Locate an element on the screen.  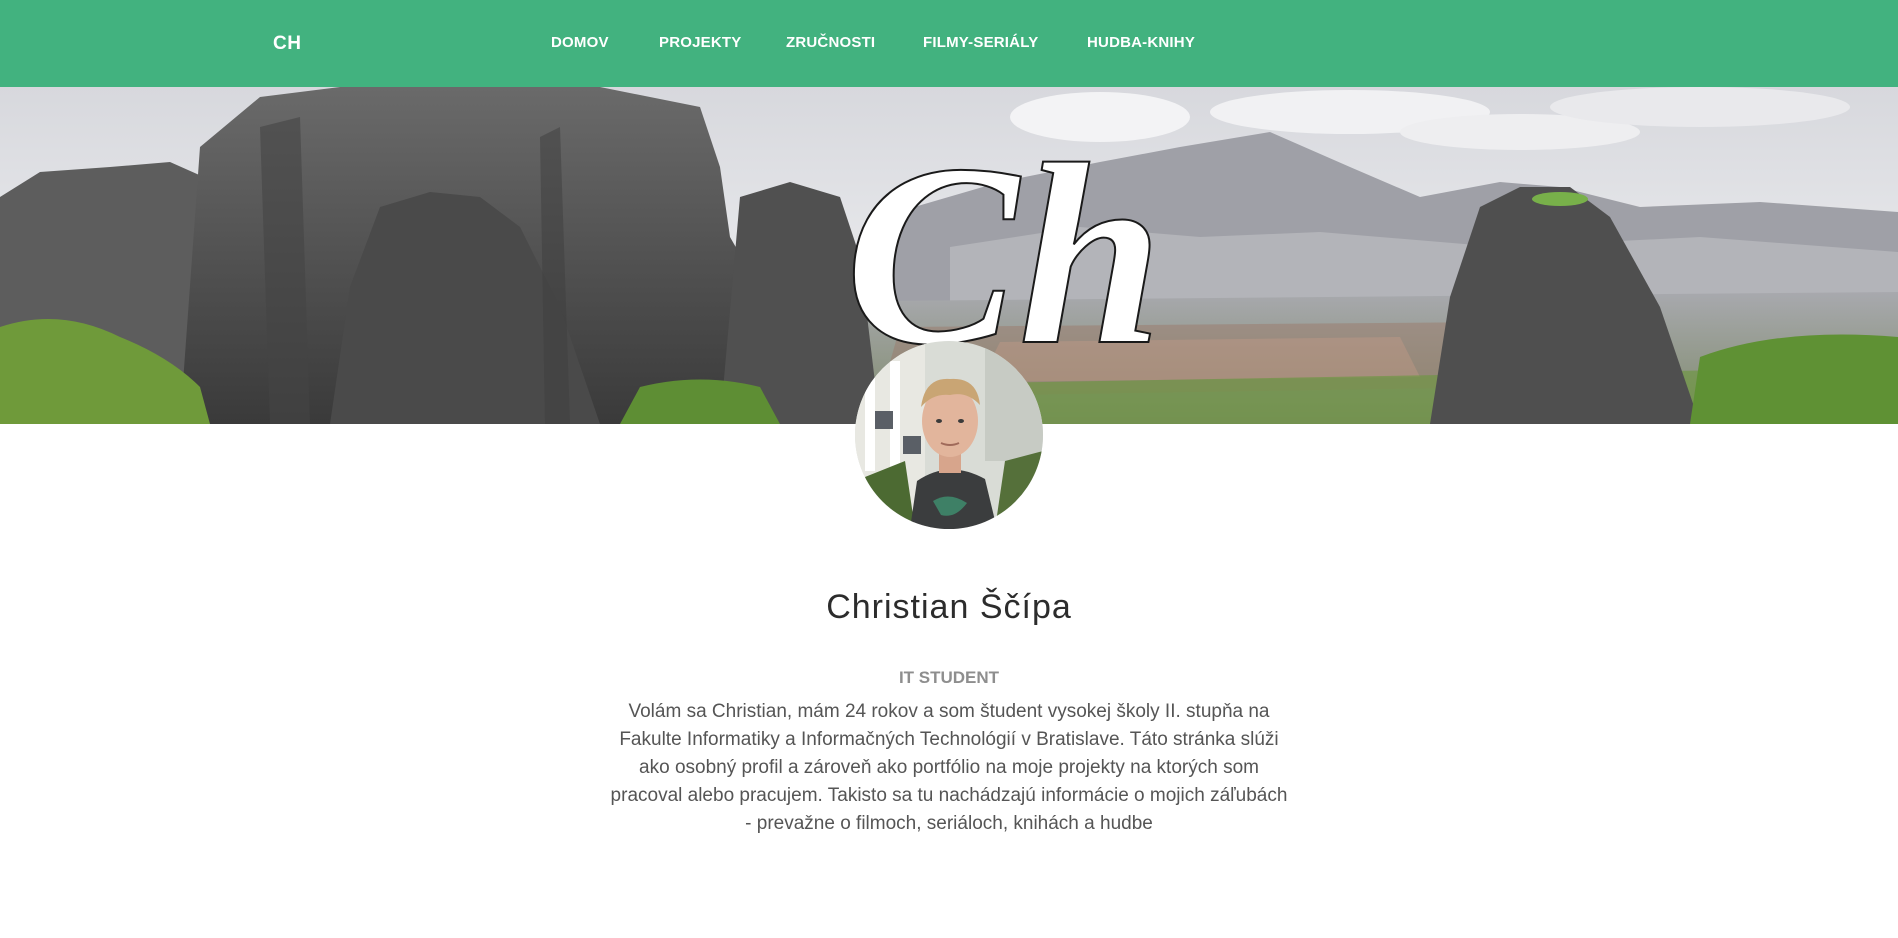
nav-item-domov: DOMOV is located at coordinates (580, 43).